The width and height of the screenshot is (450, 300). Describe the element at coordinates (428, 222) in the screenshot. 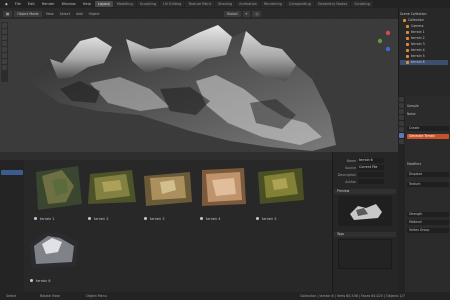

I see `prop-midlevel-field: Midlevel` at that location.